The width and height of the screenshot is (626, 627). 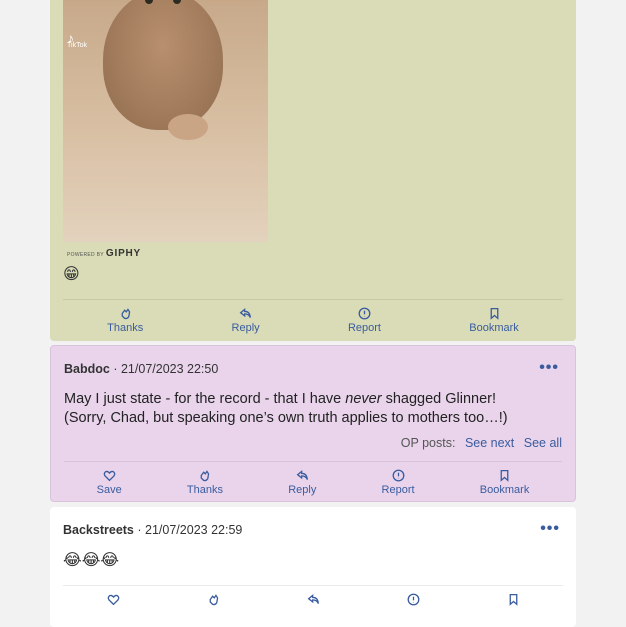 What do you see at coordinates (71, 274) in the screenshot?
I see `grin-emoji: 😁` at bounding box center [71, 274].